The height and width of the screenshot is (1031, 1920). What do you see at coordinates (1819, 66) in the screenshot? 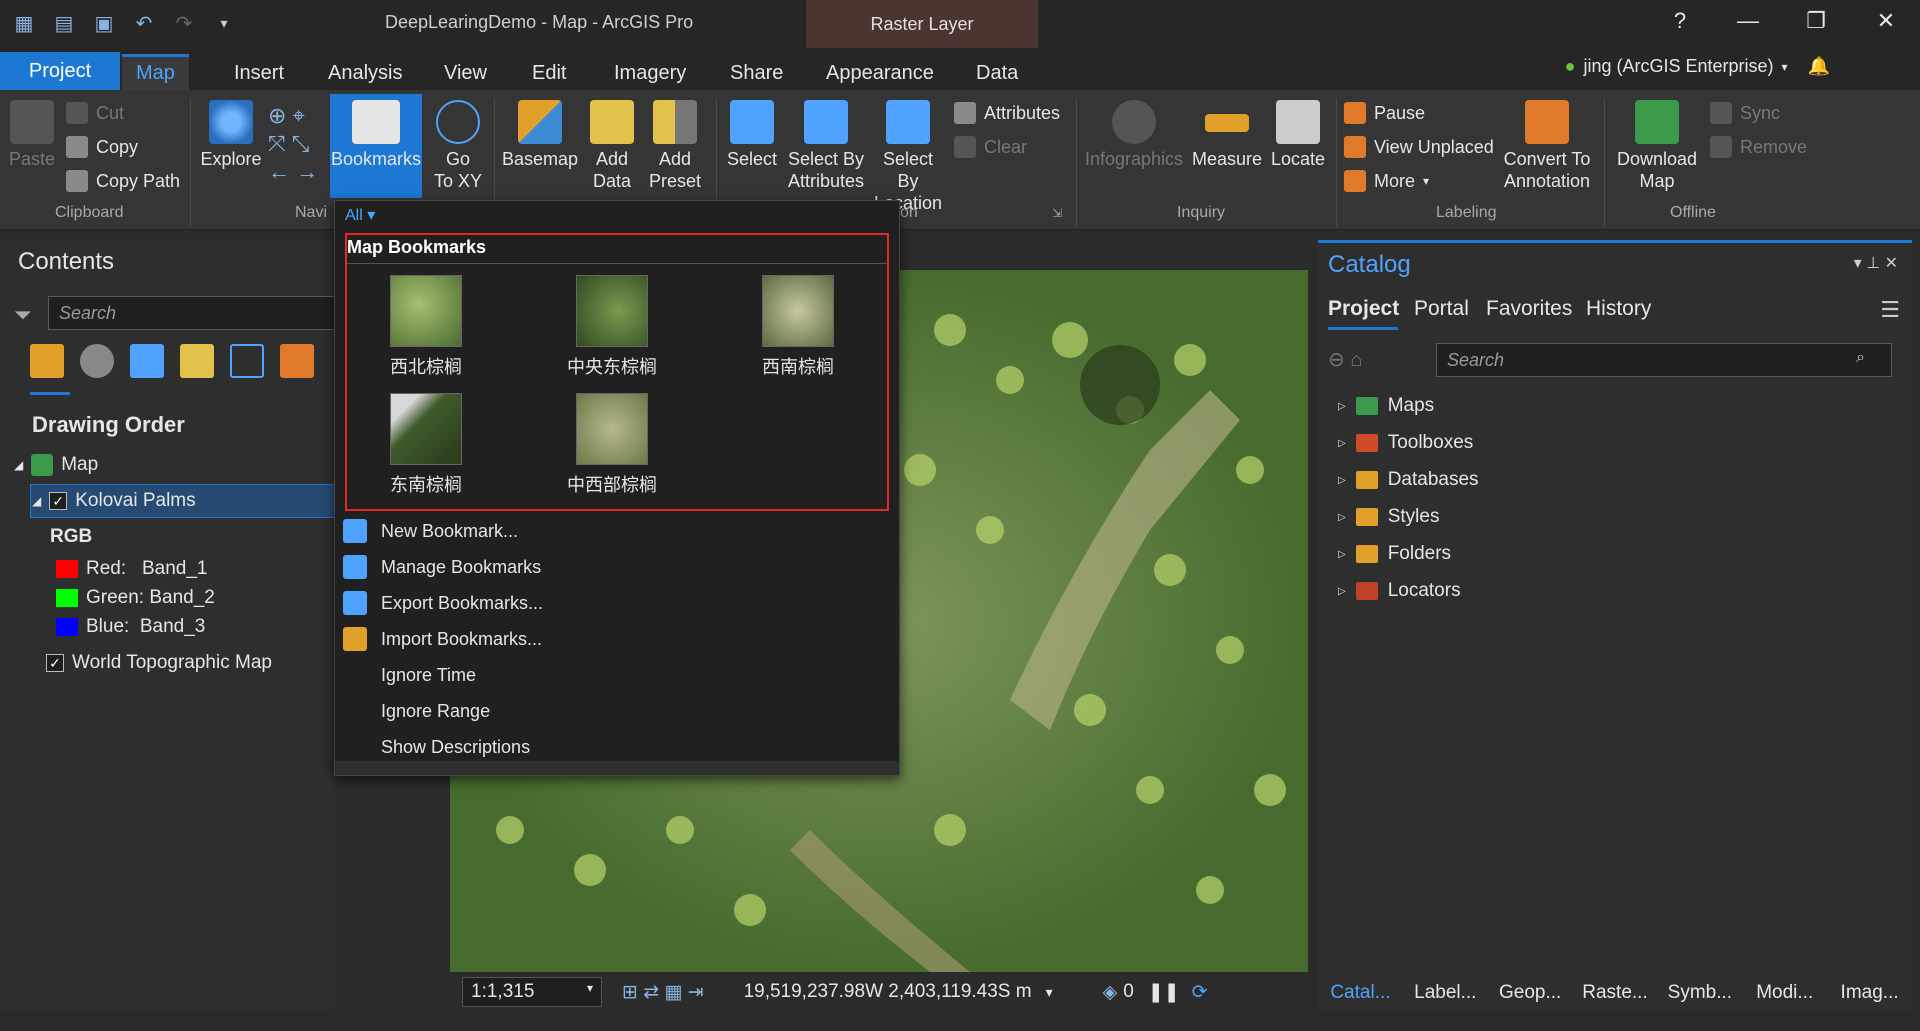
I see `notification-icon: 🔔` at bounding box center [1819, 66].